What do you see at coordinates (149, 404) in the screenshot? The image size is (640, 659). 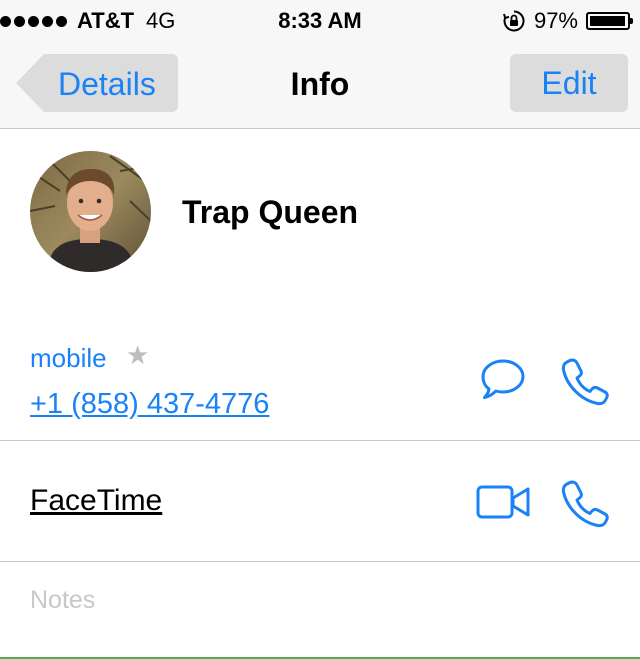 I see `phone-number-link: +1 (858) 437-4776` at bounding box center [149, 404].